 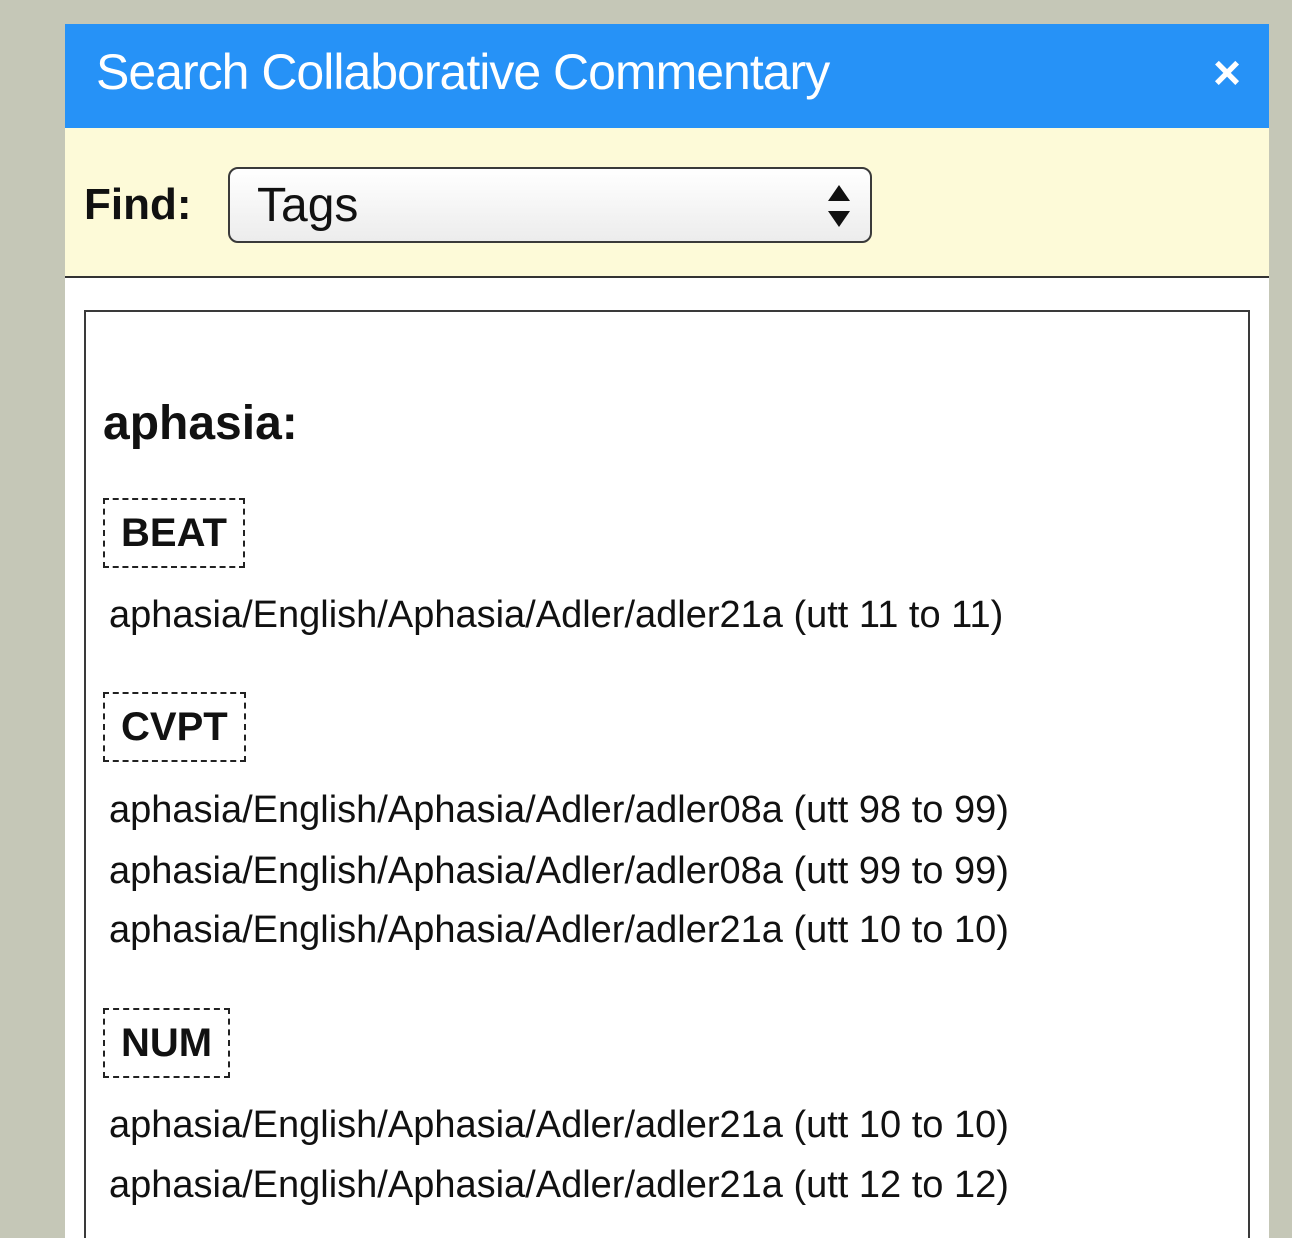 I want to click on tag-badge-beat: BEAT, so click(x=174, y=533).